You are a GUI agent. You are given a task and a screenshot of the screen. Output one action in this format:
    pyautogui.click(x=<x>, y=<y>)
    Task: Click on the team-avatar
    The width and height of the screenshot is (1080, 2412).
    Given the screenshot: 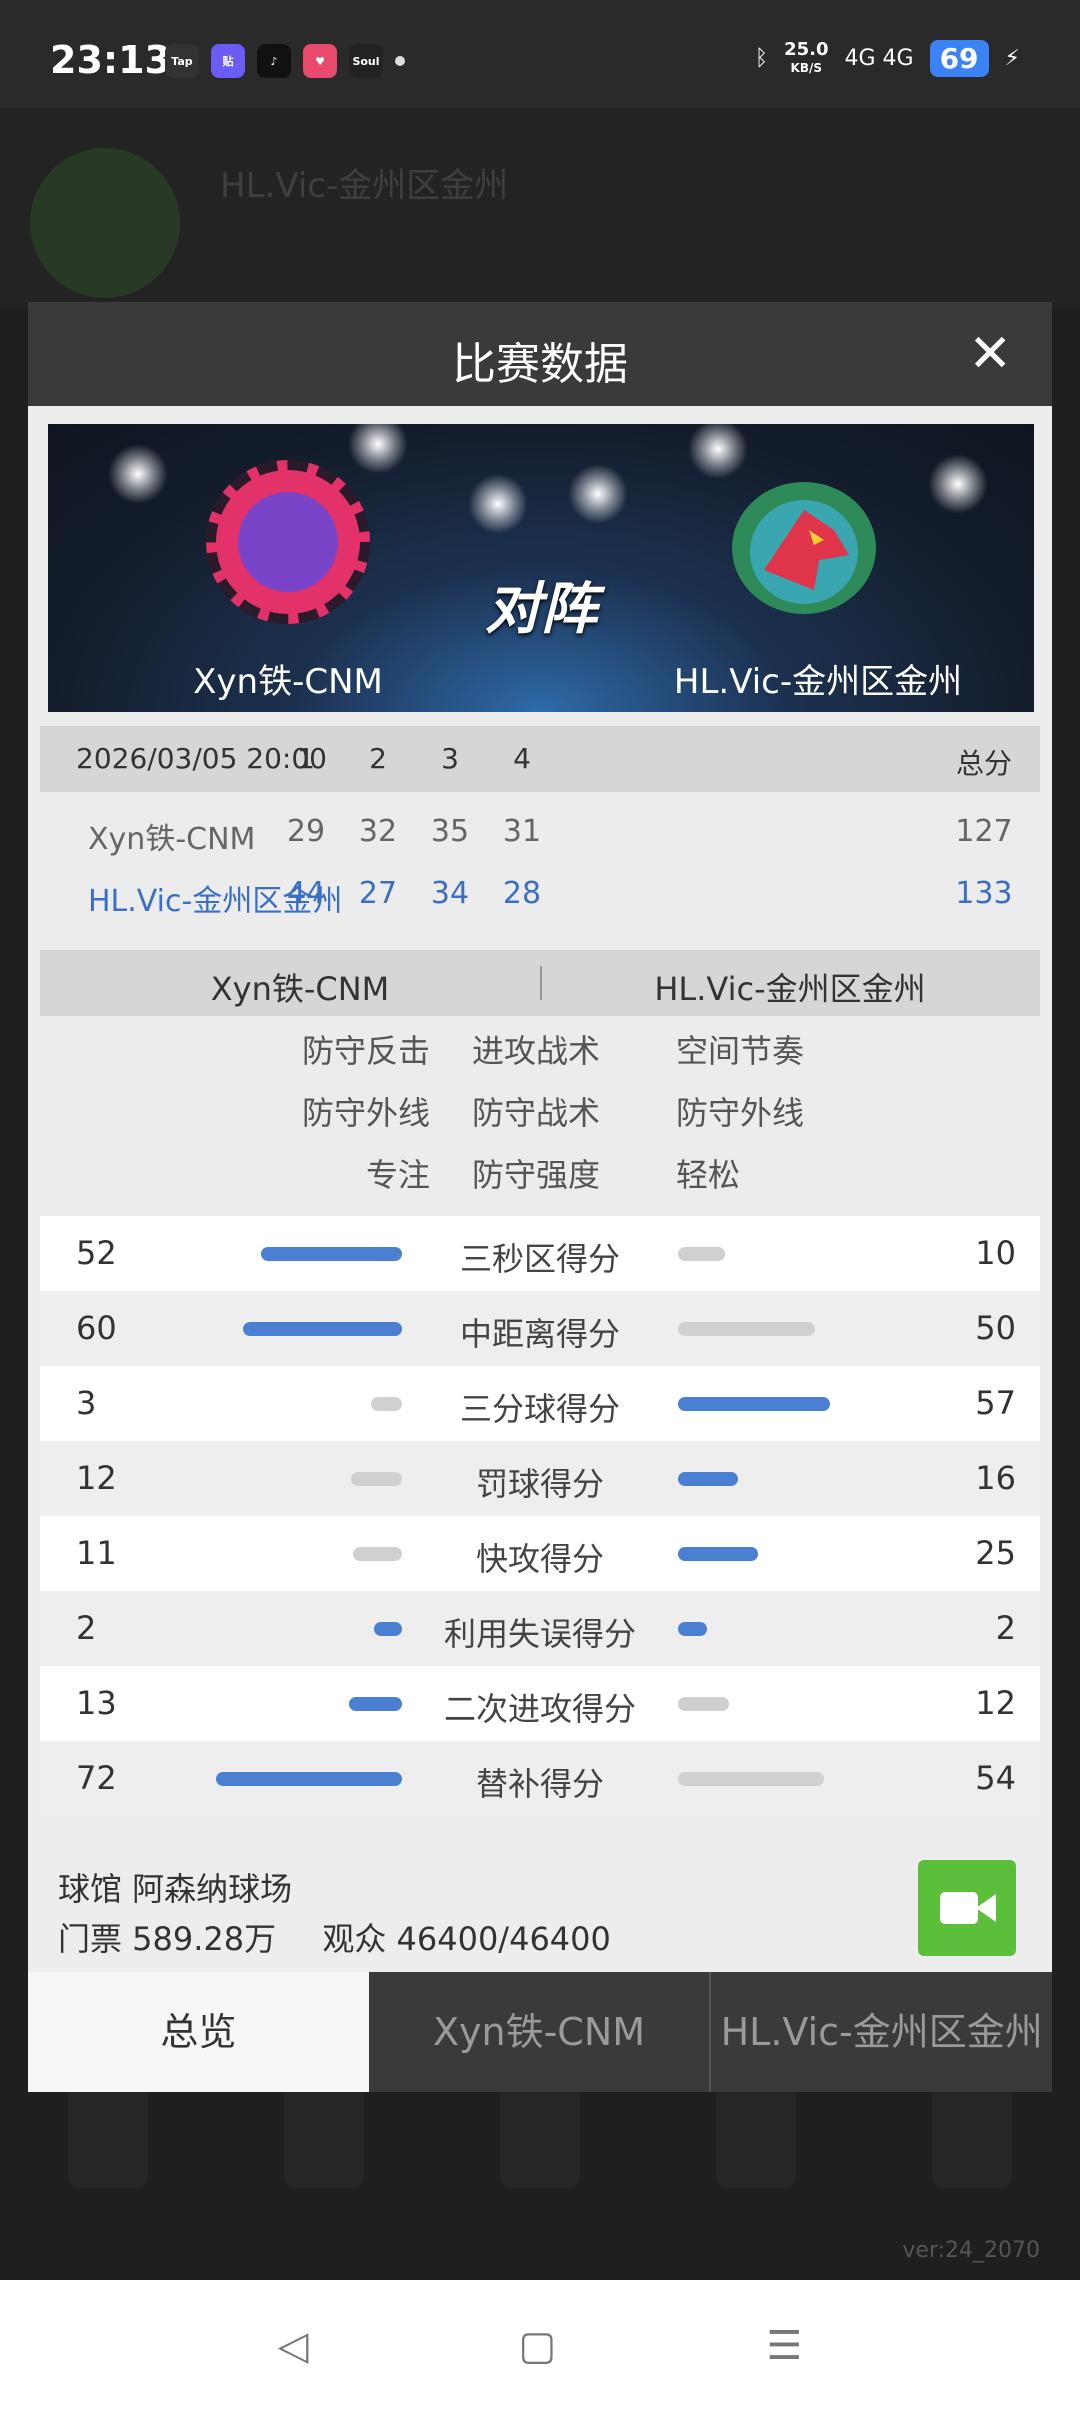 What is the action you would take?
    pyautogui.click(x=105, y=223)
    